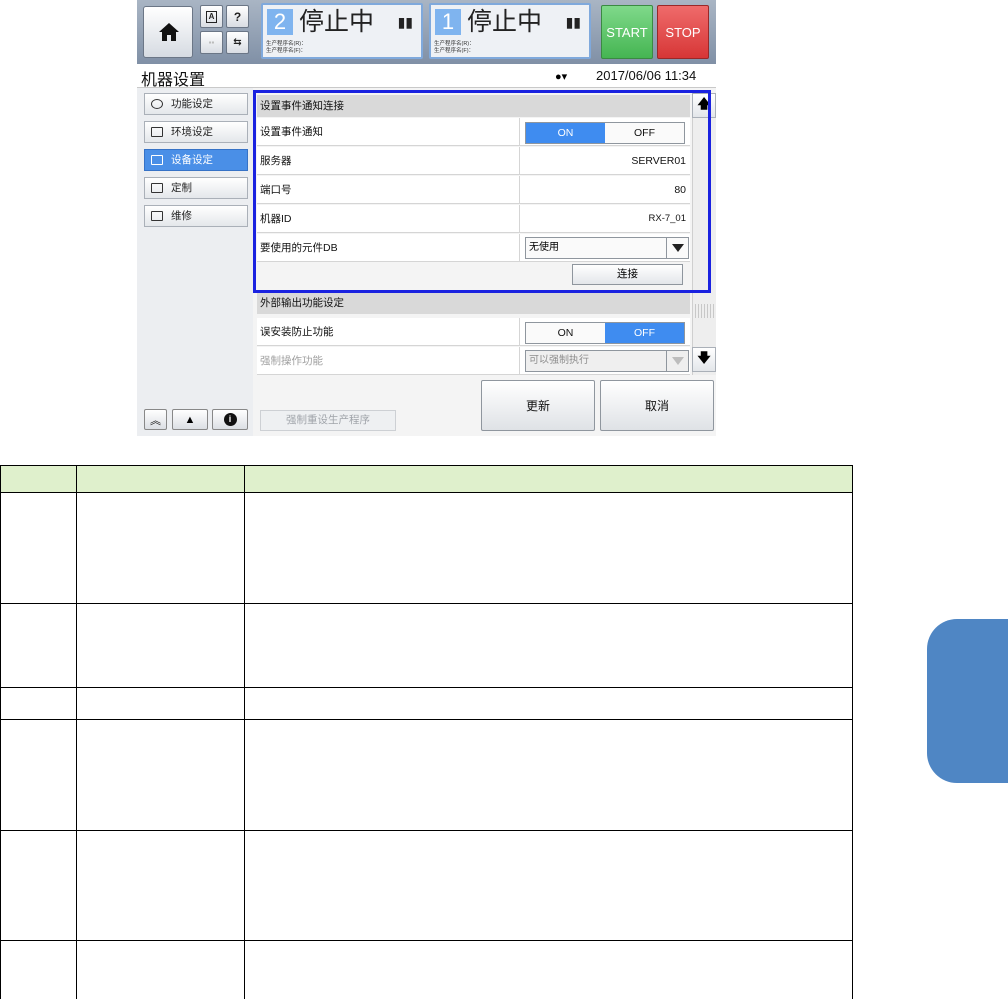 This screenshot has height=999, width=1008. I want to click on update-button: 更新, so click(538, 405).